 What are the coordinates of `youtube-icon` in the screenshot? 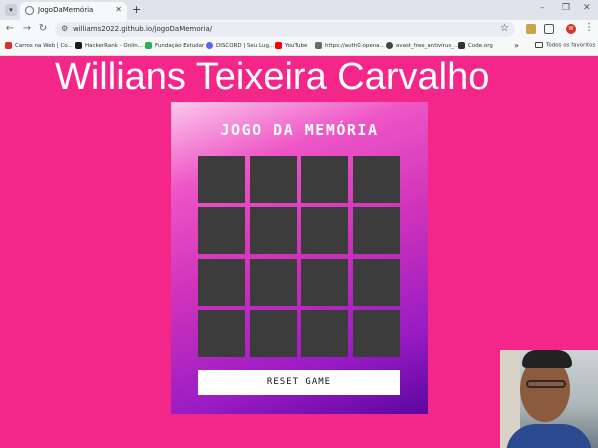 It's located at (278, 45).